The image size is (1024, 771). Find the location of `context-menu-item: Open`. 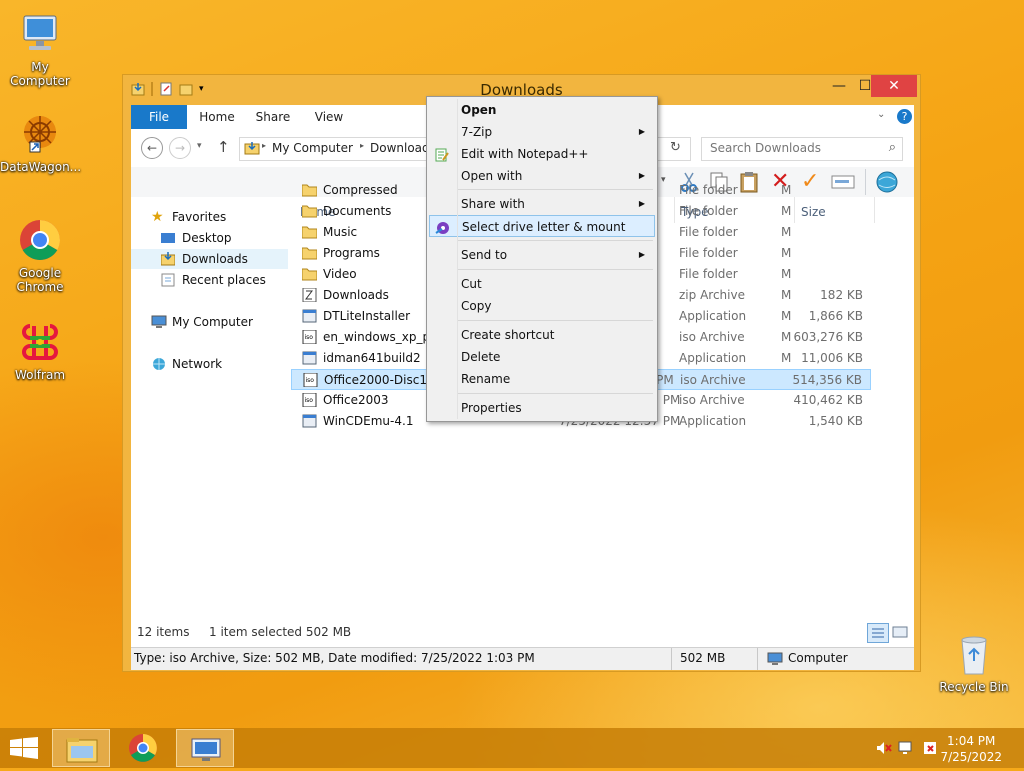

context-menu-item: Open is located at coordinates (542, 110).